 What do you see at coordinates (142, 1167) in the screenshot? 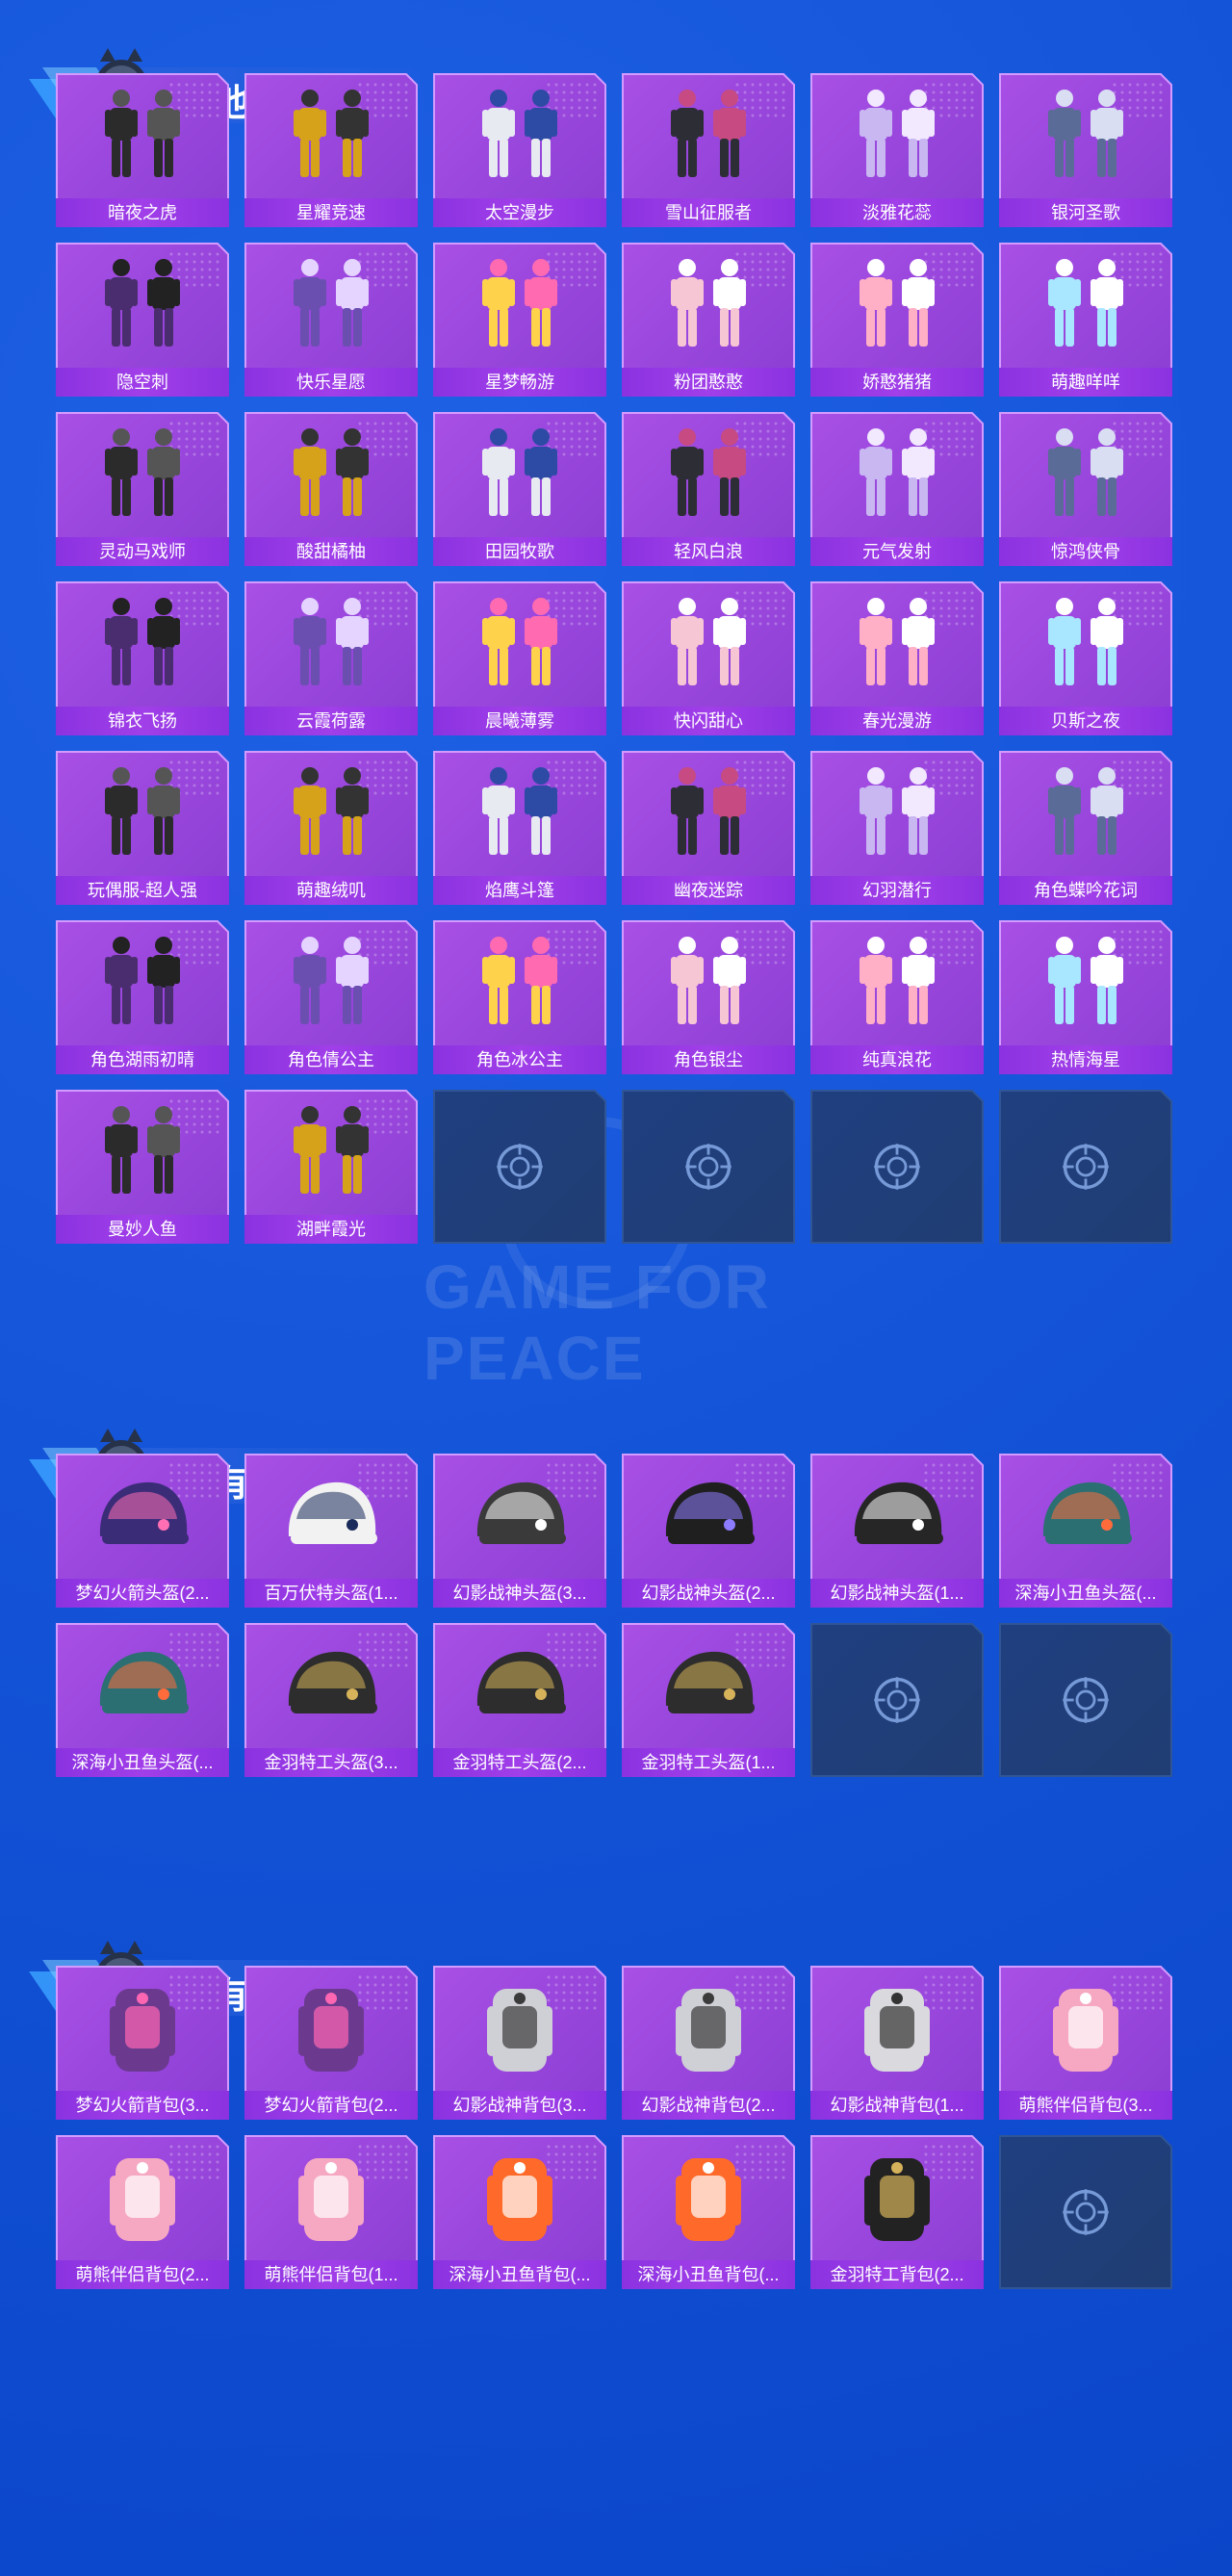
I see `item-card: 曼妙人鱼` at bounding box center [142, 1167].